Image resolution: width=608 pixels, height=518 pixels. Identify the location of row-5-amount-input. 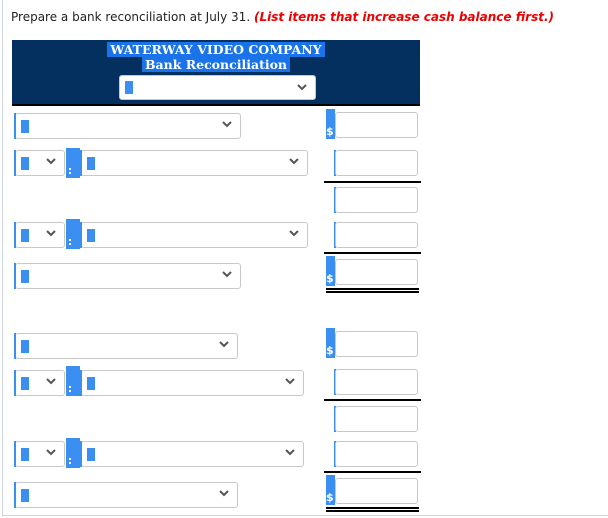
(376, 272).